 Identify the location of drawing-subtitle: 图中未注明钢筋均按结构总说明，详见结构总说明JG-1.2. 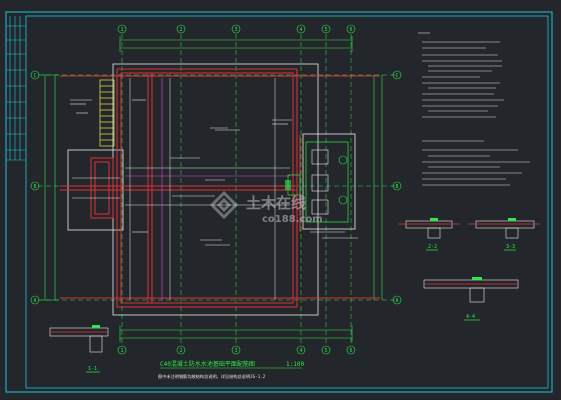
(212, 376).